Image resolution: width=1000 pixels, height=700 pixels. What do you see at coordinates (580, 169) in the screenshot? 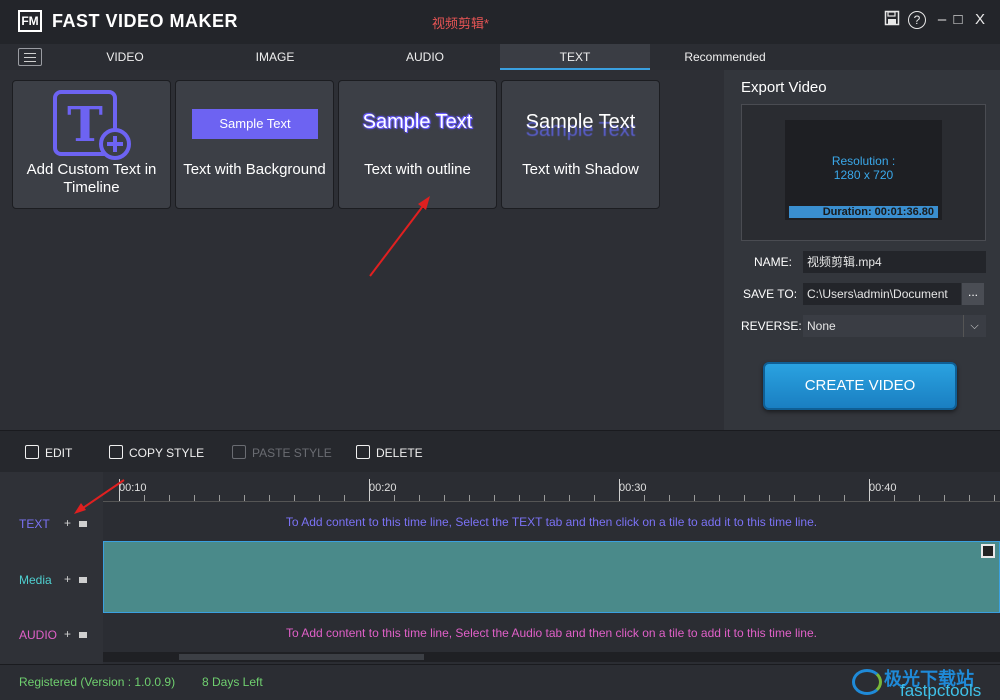
I see `tile-label: Text with Shadow` at bounding box center [580, 169].